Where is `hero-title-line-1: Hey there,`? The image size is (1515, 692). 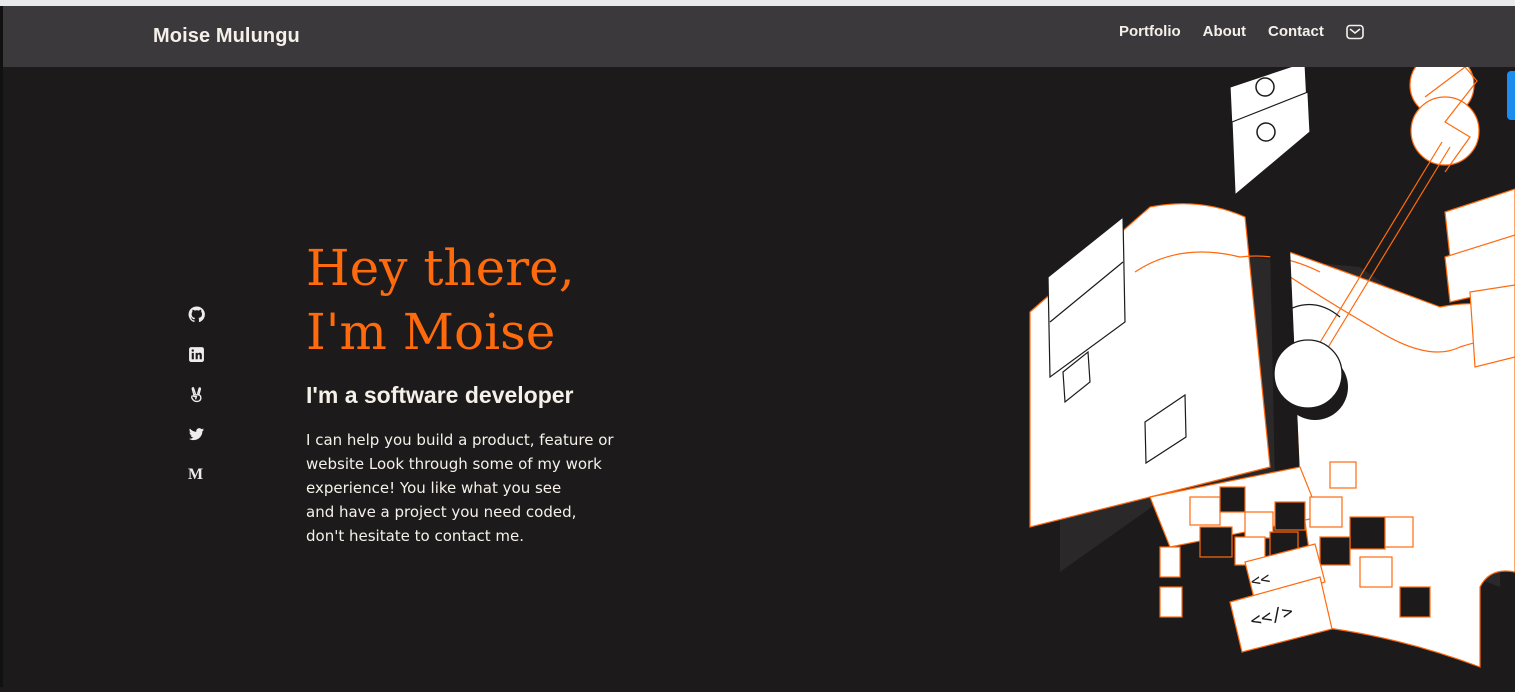 hero-title-line-1: Hey there, is located at coordinates (440, 268).